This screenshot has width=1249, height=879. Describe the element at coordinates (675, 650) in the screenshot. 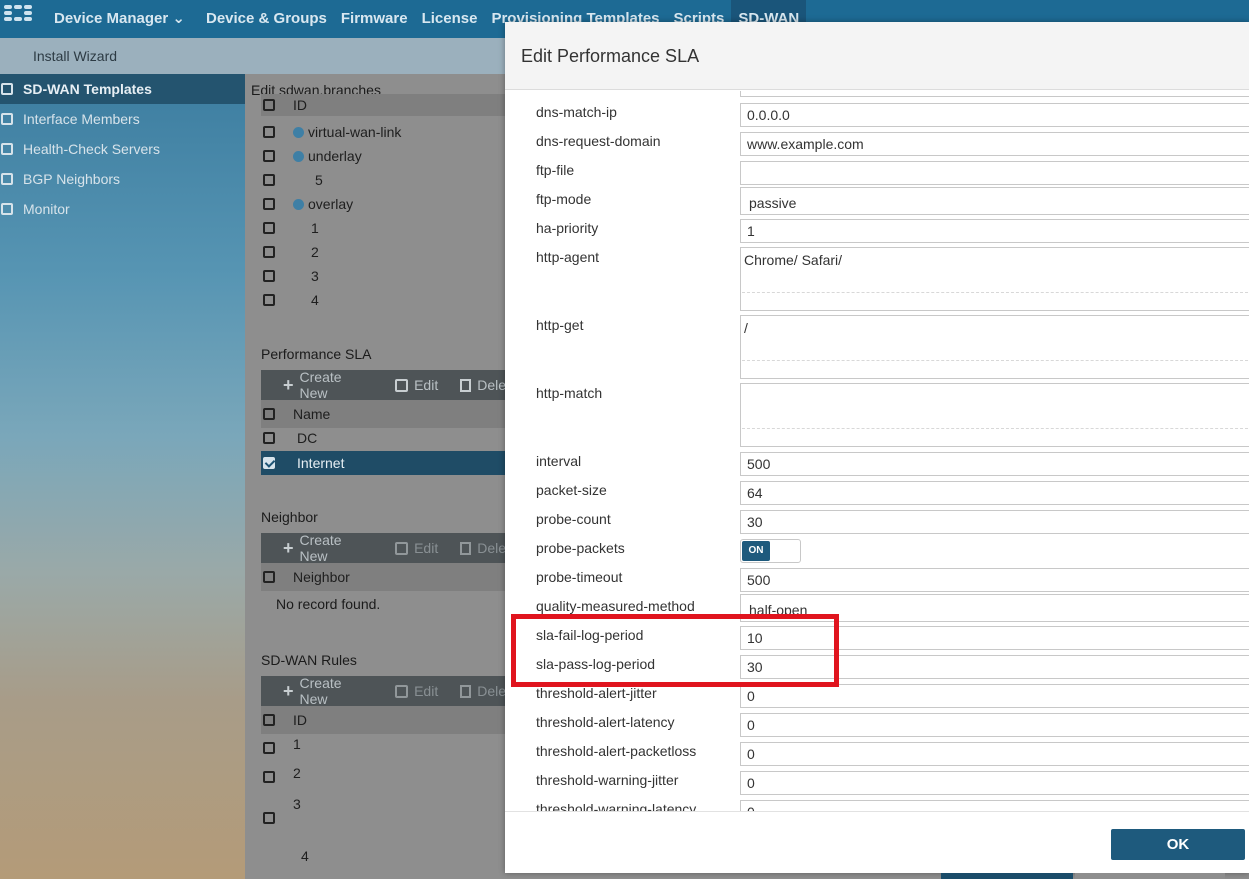

I see `highlight-annotation-box` at that location.